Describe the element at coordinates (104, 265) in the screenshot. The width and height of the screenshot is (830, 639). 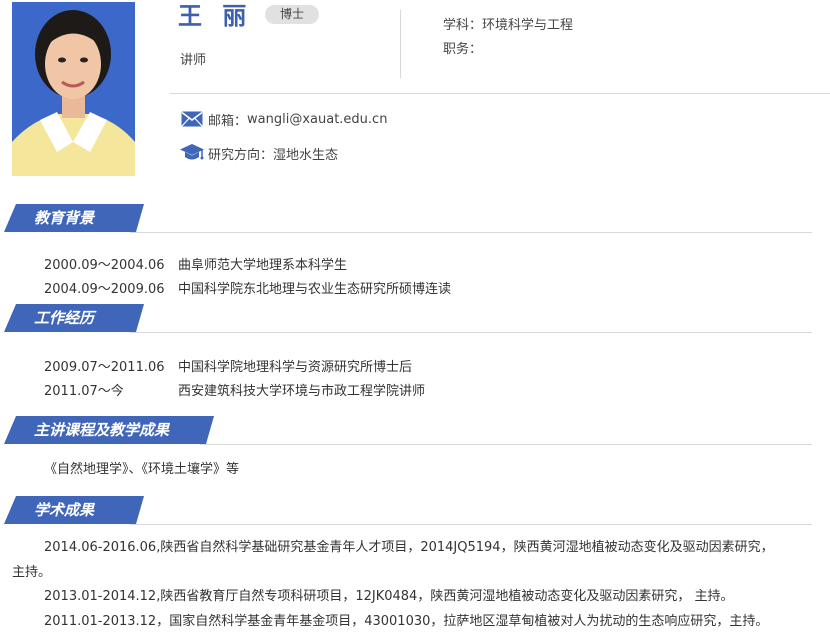
I see `item-date: 2000.09～2004.06` at that location.